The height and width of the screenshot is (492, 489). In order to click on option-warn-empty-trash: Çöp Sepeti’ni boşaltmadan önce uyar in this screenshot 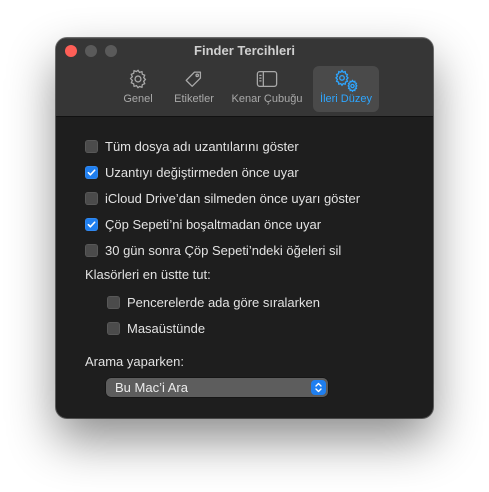, I will do `click(203, 224)`.